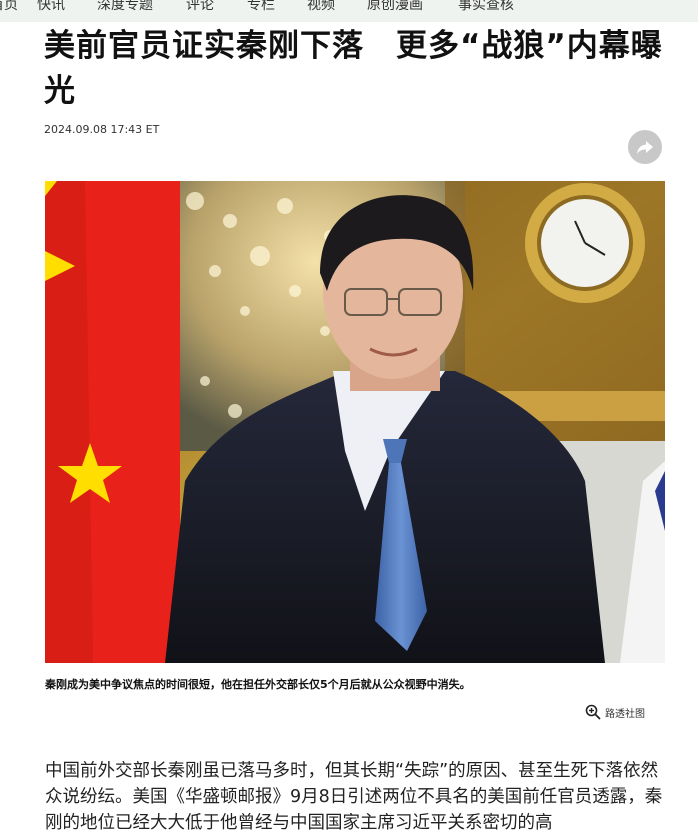 The width and height of the screenshot is (698, 836). Describe the element at coordinates (261, 7) in the screenshot. I see `nav-item-column: 专栏` at that location.